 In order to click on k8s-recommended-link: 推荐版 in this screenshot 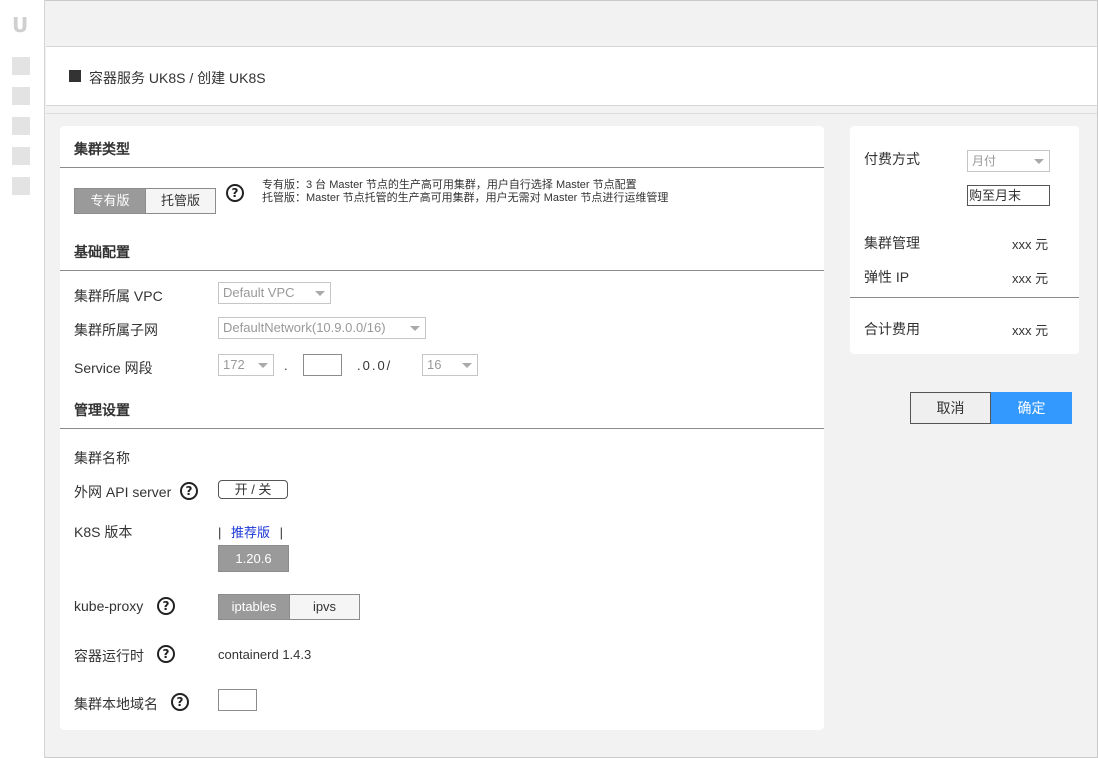, I will do `click(250, 532)`.